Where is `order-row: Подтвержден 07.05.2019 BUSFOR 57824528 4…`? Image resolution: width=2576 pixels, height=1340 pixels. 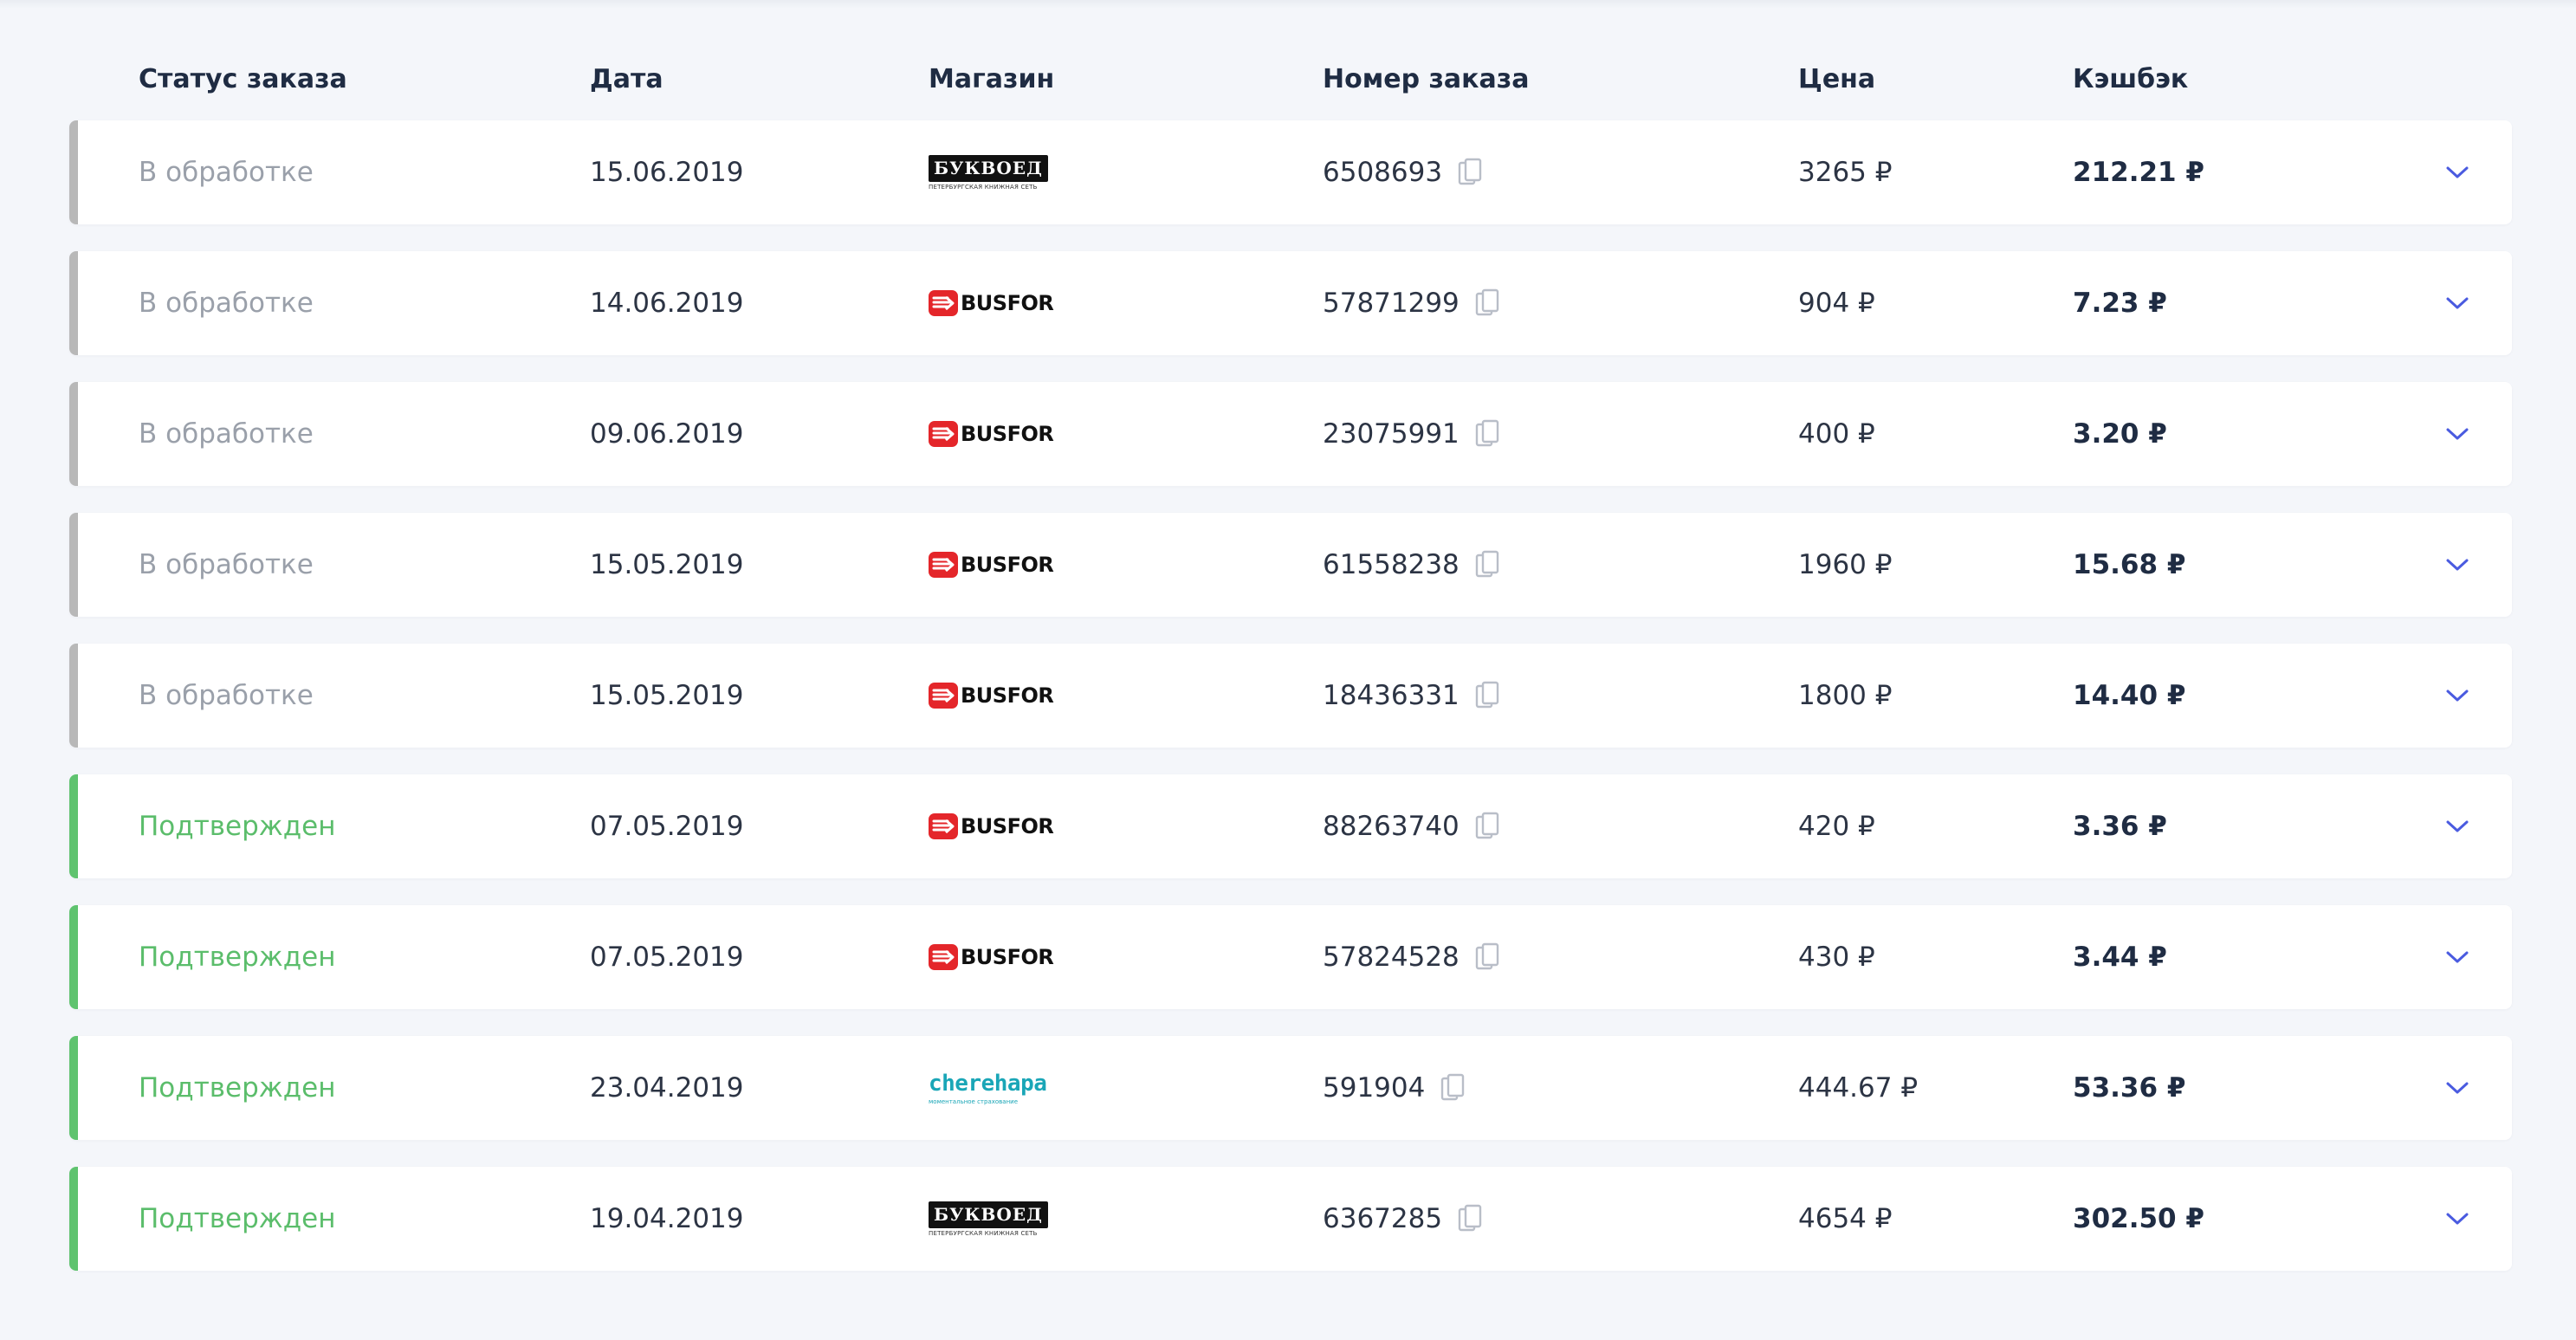
order-row: Подтвержден 07.05.2019 BUSFOR 57824528 4… is located at coordinates (1290, 957).